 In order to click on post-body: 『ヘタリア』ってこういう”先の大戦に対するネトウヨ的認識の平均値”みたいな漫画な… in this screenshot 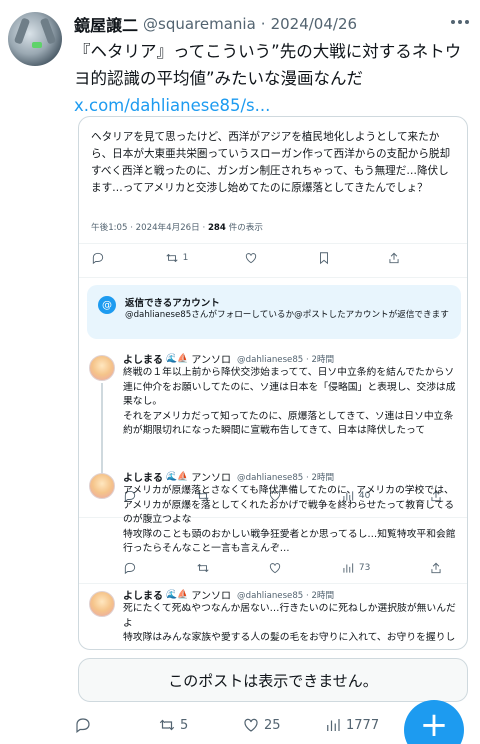, I will do `click(268, 65)`.